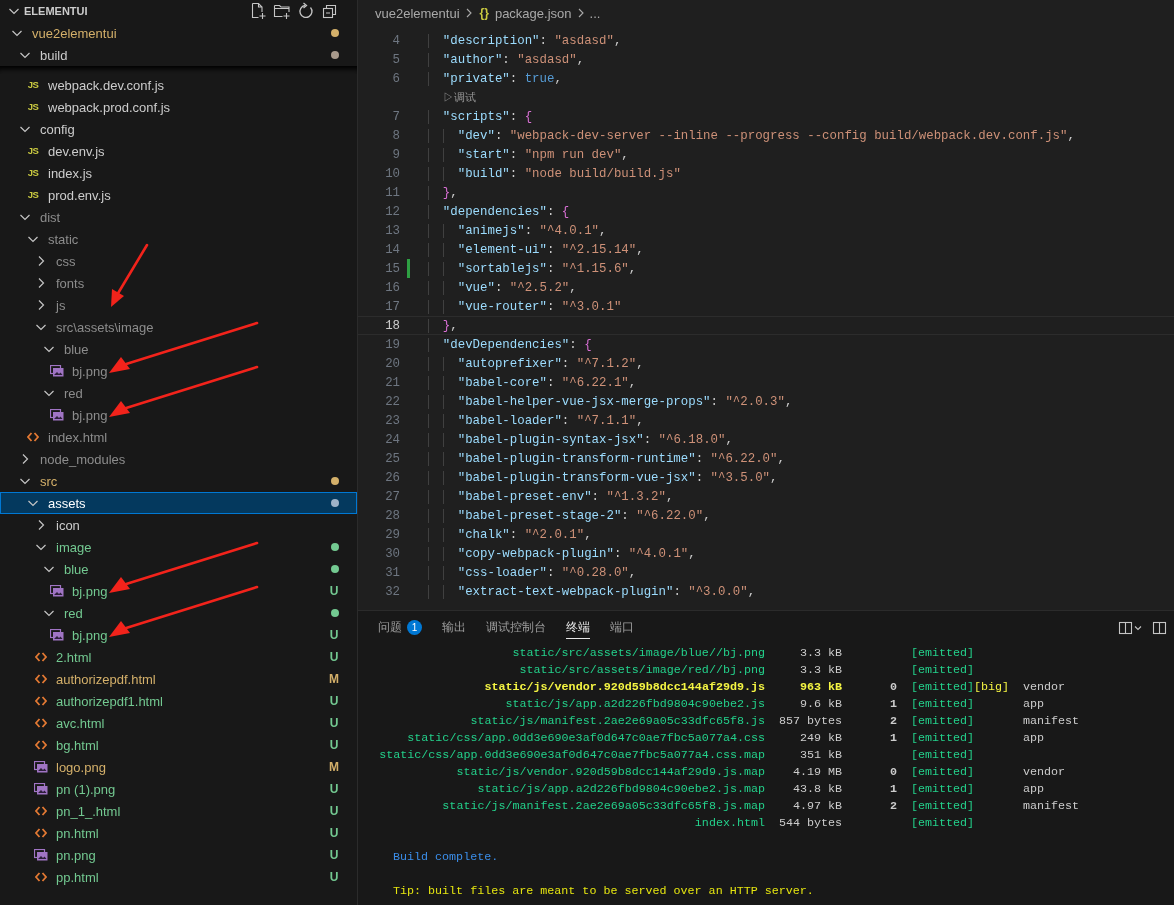 The width and height of the screenshot is (1174, 905). I want to click on tree-item: index.html, so click(178, 437).